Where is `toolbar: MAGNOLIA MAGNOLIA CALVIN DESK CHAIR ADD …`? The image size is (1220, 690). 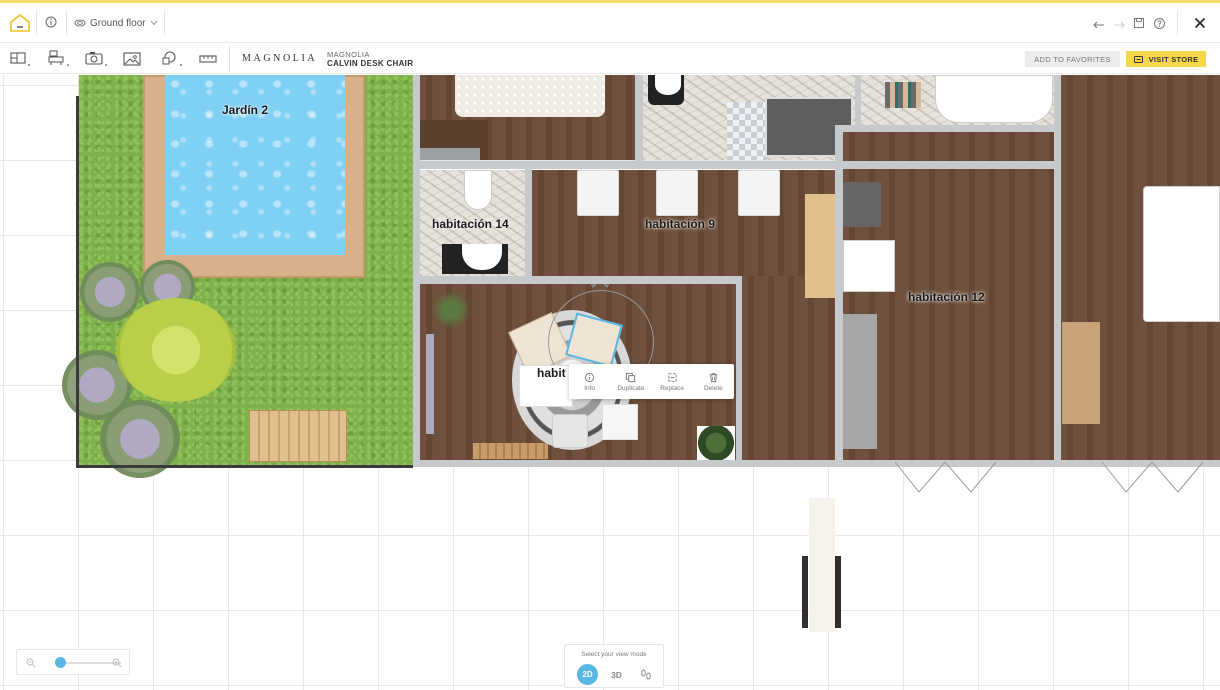 toolbar: MAGNOLIA MAGNOLIA CALVIN DESK CHAIR ADD … is located at coordinates (610, 59).